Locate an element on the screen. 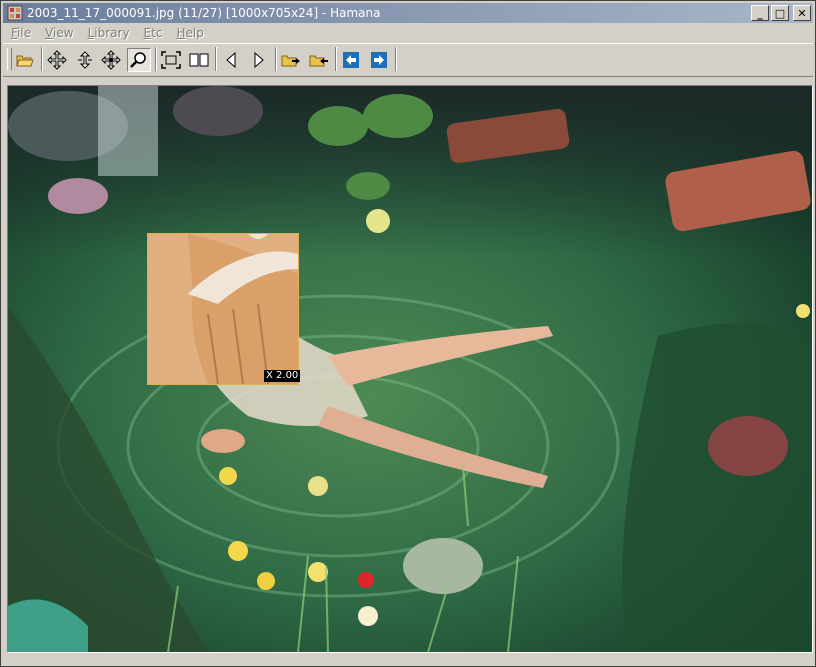 The image size is (816, 667). previous-folder-icon is located at coordinates (290, 61).